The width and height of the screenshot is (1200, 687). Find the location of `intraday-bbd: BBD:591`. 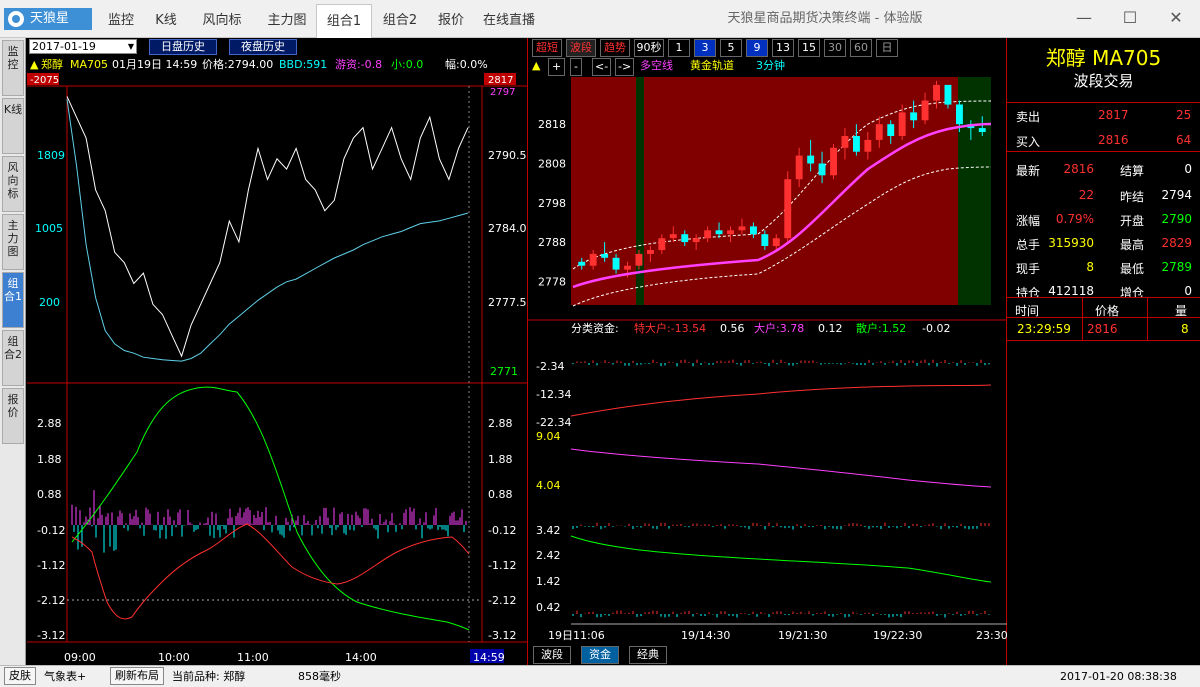

intraday-bbd: BBD:591 is located at coordinates (303, 64).